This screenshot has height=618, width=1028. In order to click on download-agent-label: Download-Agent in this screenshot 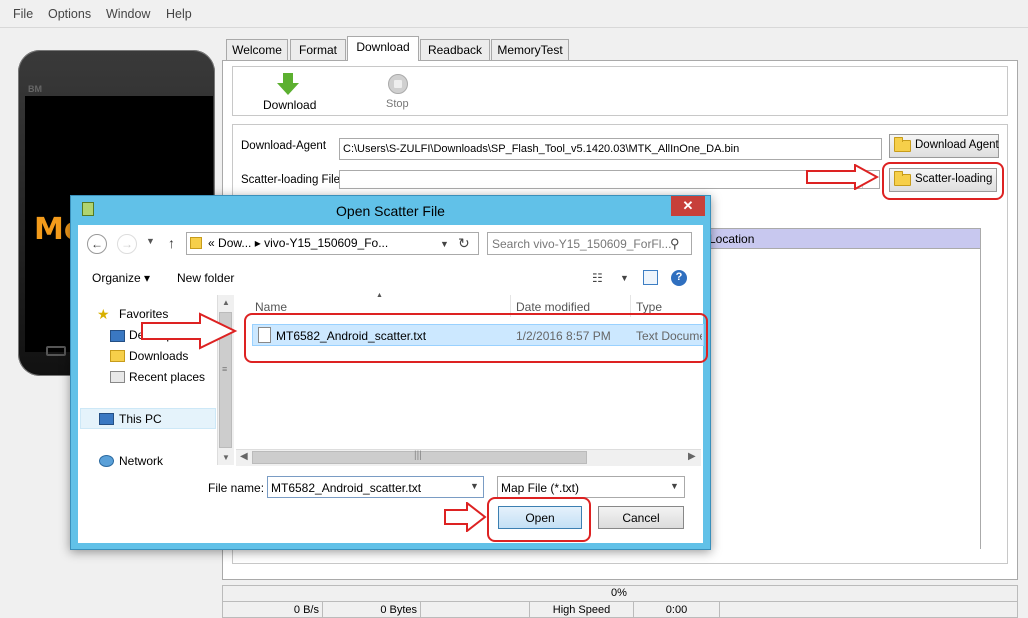, I will do `click(284, 146)`.